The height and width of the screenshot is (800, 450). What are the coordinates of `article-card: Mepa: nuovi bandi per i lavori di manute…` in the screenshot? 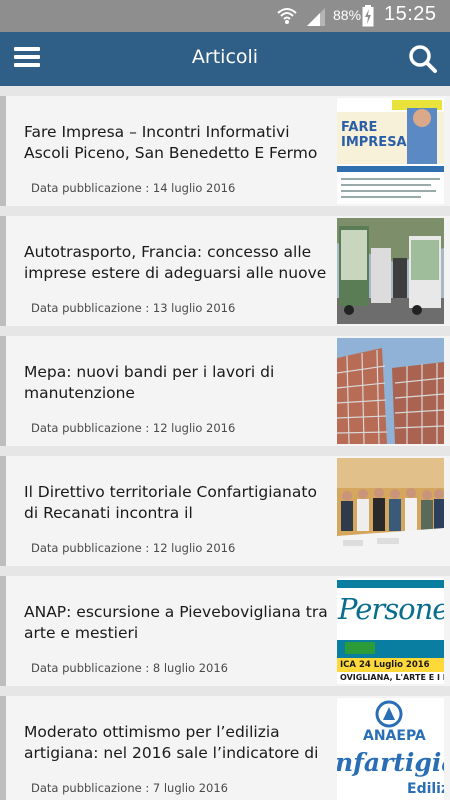 It's located at (225, 391).